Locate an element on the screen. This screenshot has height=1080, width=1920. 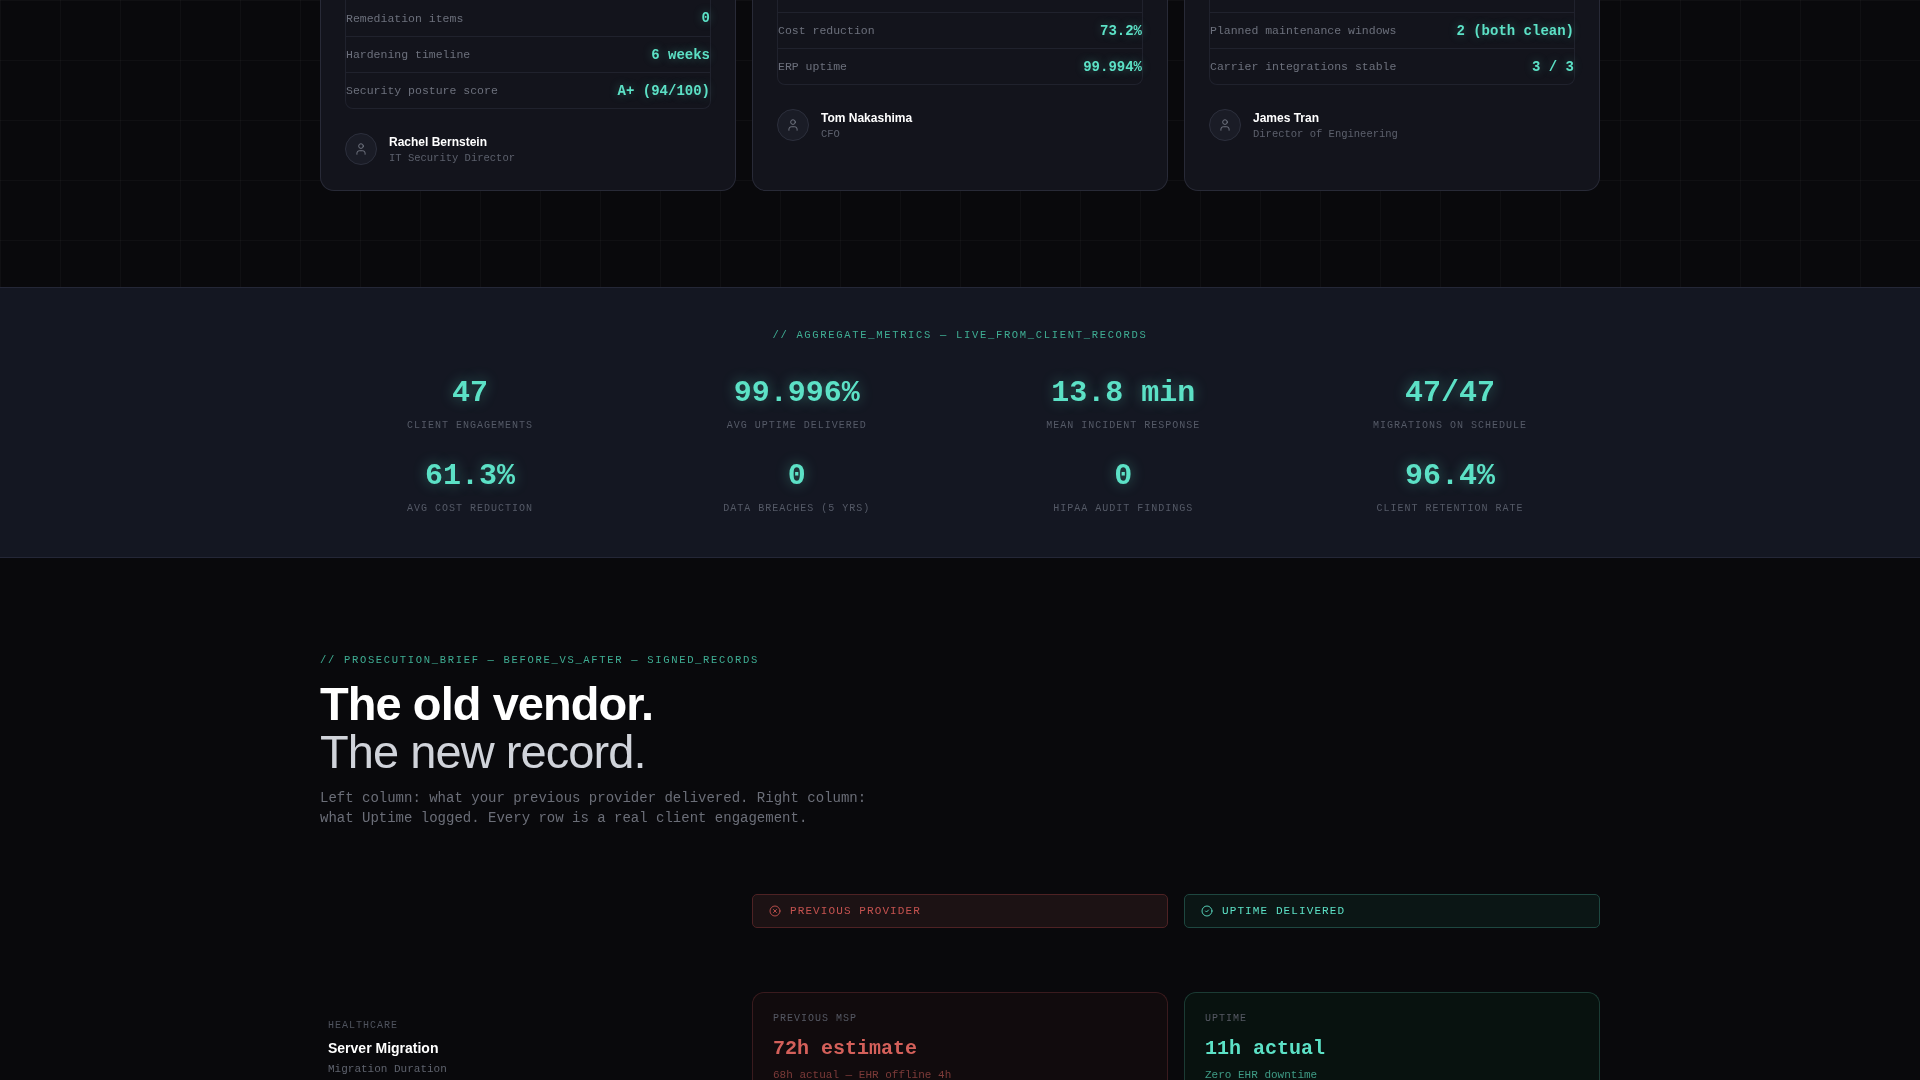
row-label: ERP uptime is located at coordinates (812, 66).